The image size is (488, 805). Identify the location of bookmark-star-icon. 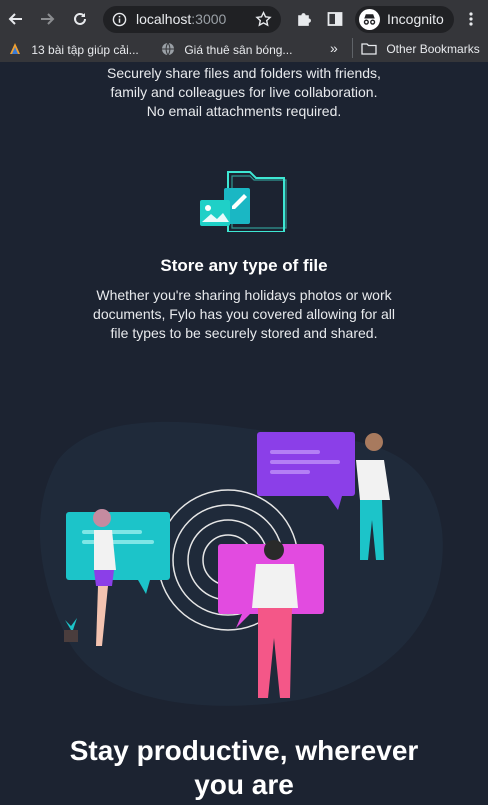
(263, 19).